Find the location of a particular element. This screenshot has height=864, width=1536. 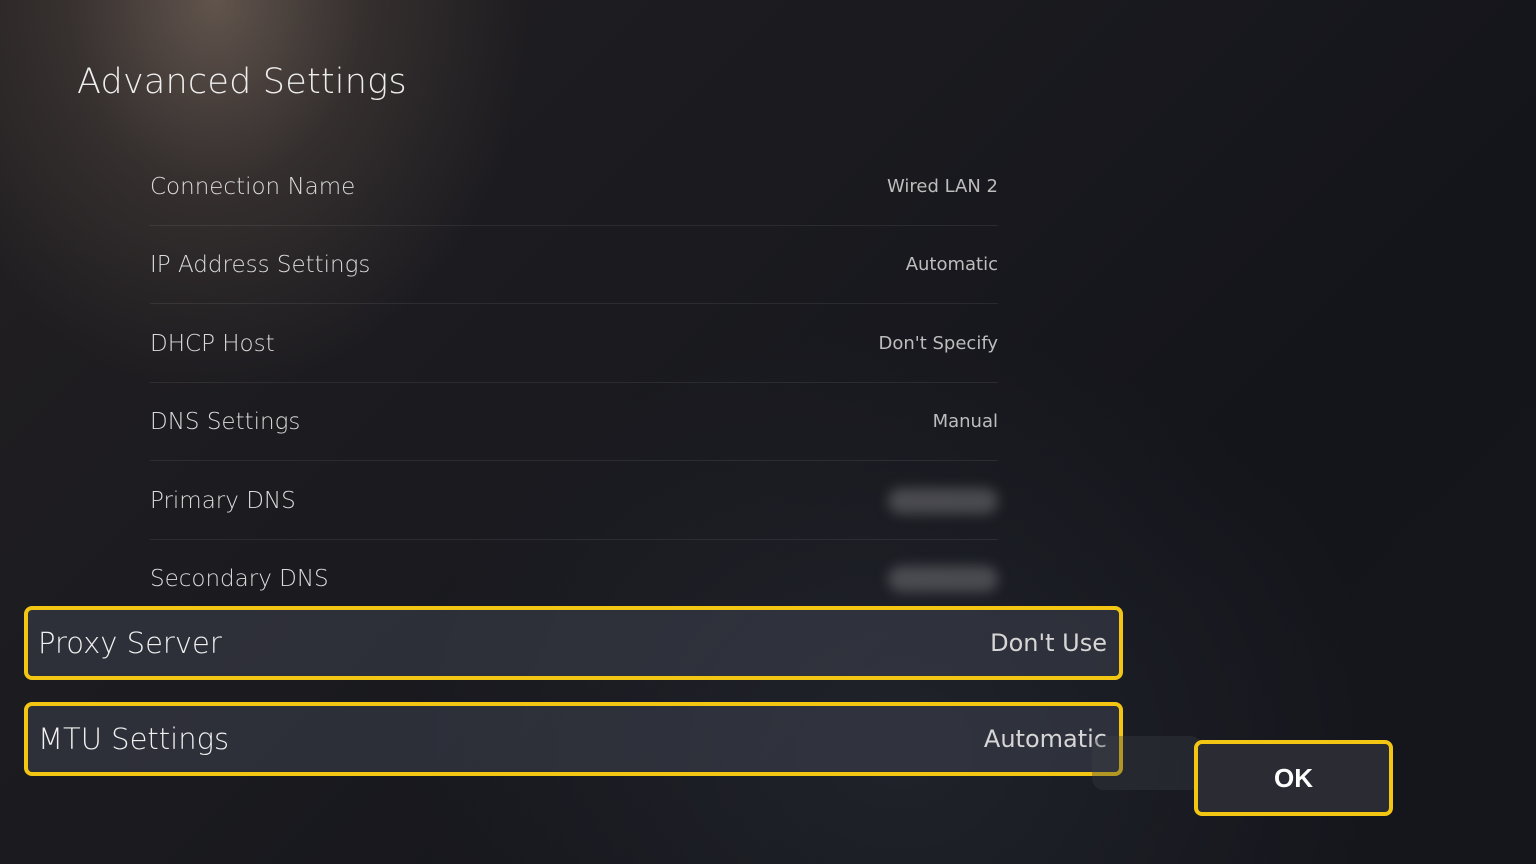

setting-row-ip-address-settings: IP Address Settings Automatic is located at coordinates (574, 265).